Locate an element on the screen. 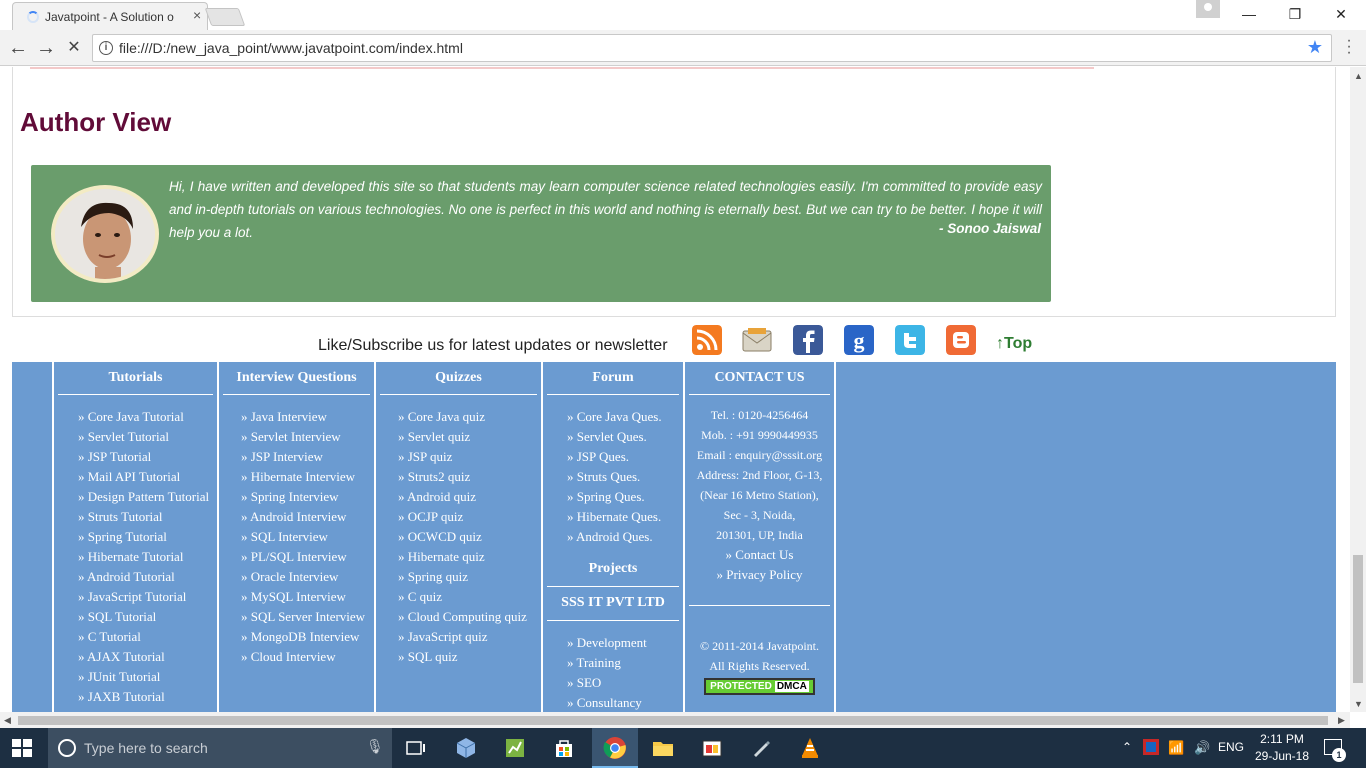  browser-menu-icon: · · · is located at coordinates (1349, 47).